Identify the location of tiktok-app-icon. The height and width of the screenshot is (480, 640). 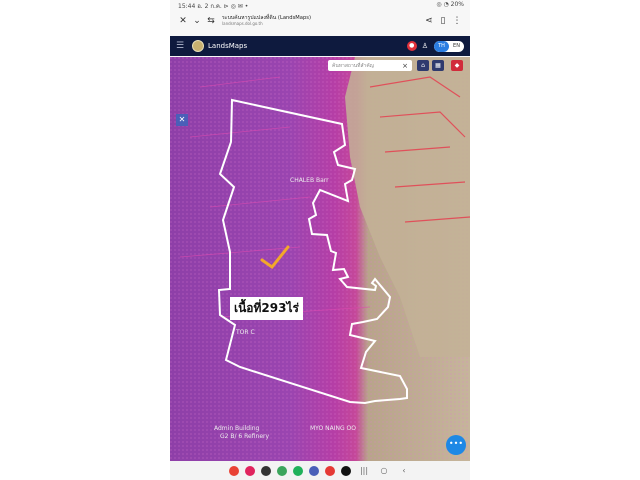
(346, 470).